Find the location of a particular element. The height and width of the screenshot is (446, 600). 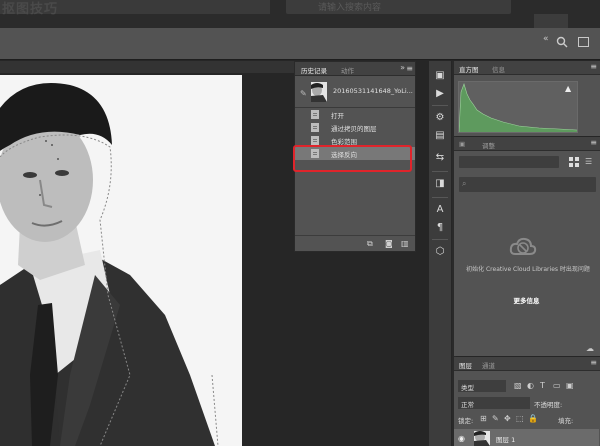

tab-channels: 通道 is located at coordinates (488, 365).